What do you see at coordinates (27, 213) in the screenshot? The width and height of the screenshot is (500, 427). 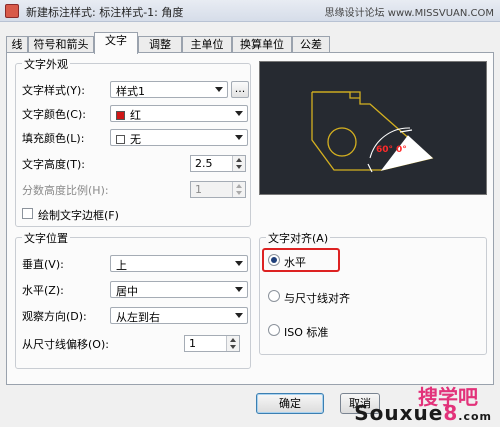 I see `draw-frame-checkbox` at bounding box center [27, 213].